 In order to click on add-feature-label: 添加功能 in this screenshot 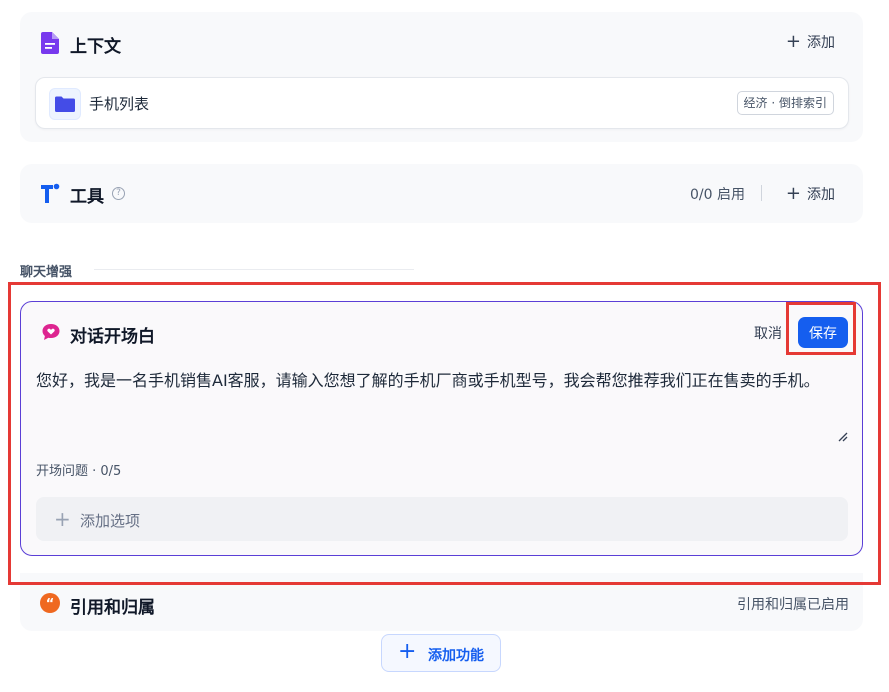, I will do `click(456, 656)`.